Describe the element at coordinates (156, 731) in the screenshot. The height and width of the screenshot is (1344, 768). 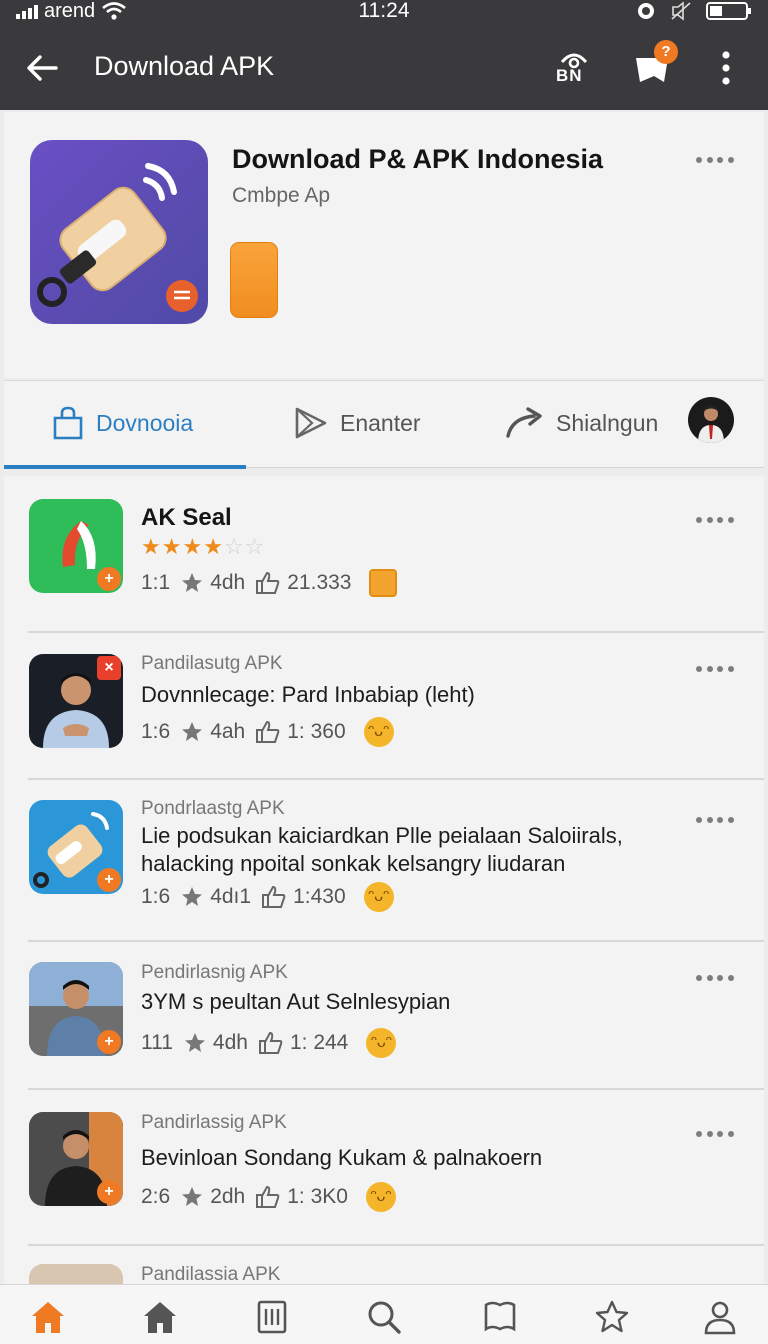
I see `meta-version: 1:6` at that location.